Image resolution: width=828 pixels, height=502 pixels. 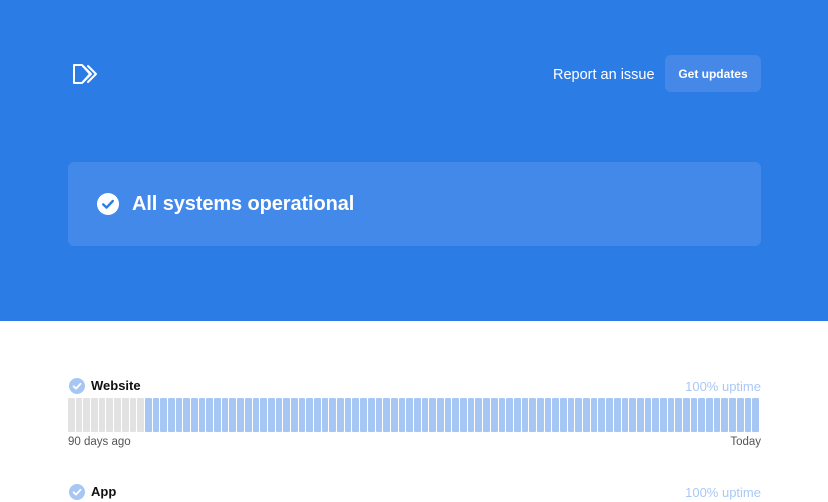 What do you see at coordinates (745, 442) in the screenshot?
I see `range-end-label: Today` at bounding box center [745, 442].